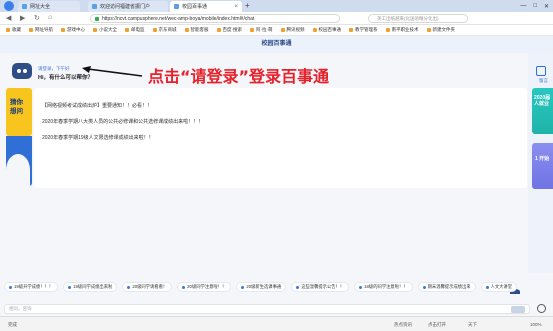 The image size is (553, 331). Describe the element at coordinates (112, 71) in the screenshot. I see `annotation-arrow-icon` at that location.